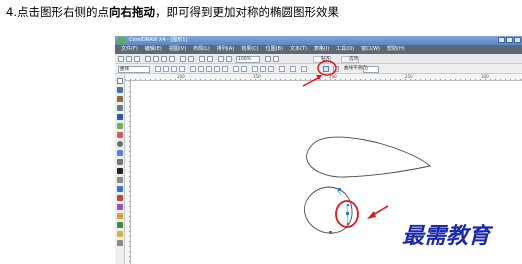 The image size is (522, 264). I want to click on instruction-suffix: ，即可得到更加对称的椭圆图形效果, so click(246, 12).